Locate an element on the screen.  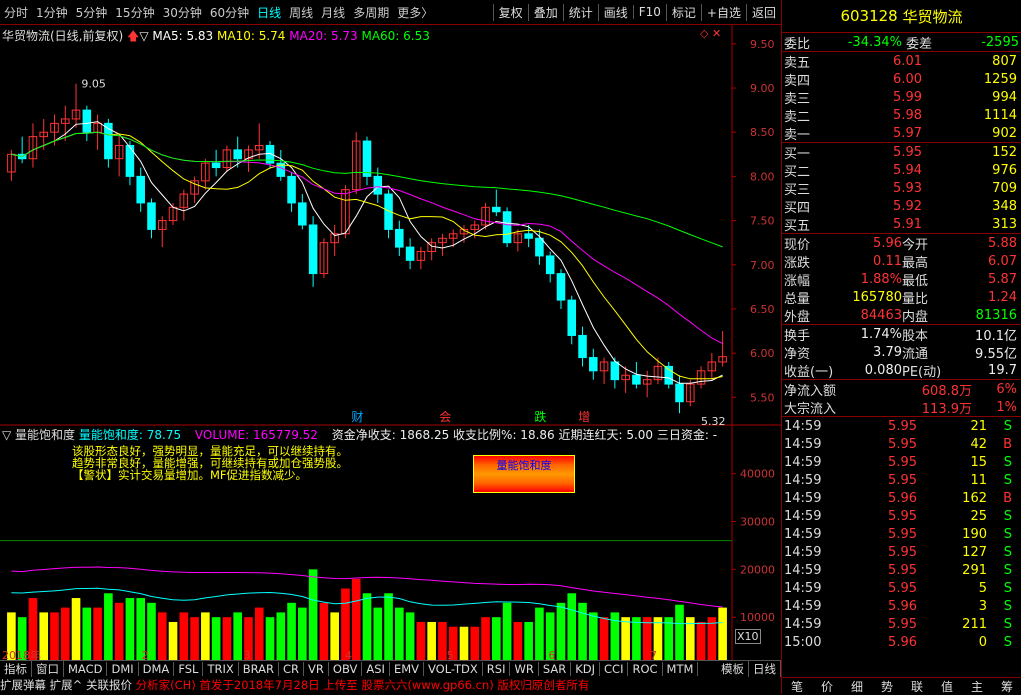
tick-row-12: 15:00 5.96 0 S is located at coordinates (901, 642).